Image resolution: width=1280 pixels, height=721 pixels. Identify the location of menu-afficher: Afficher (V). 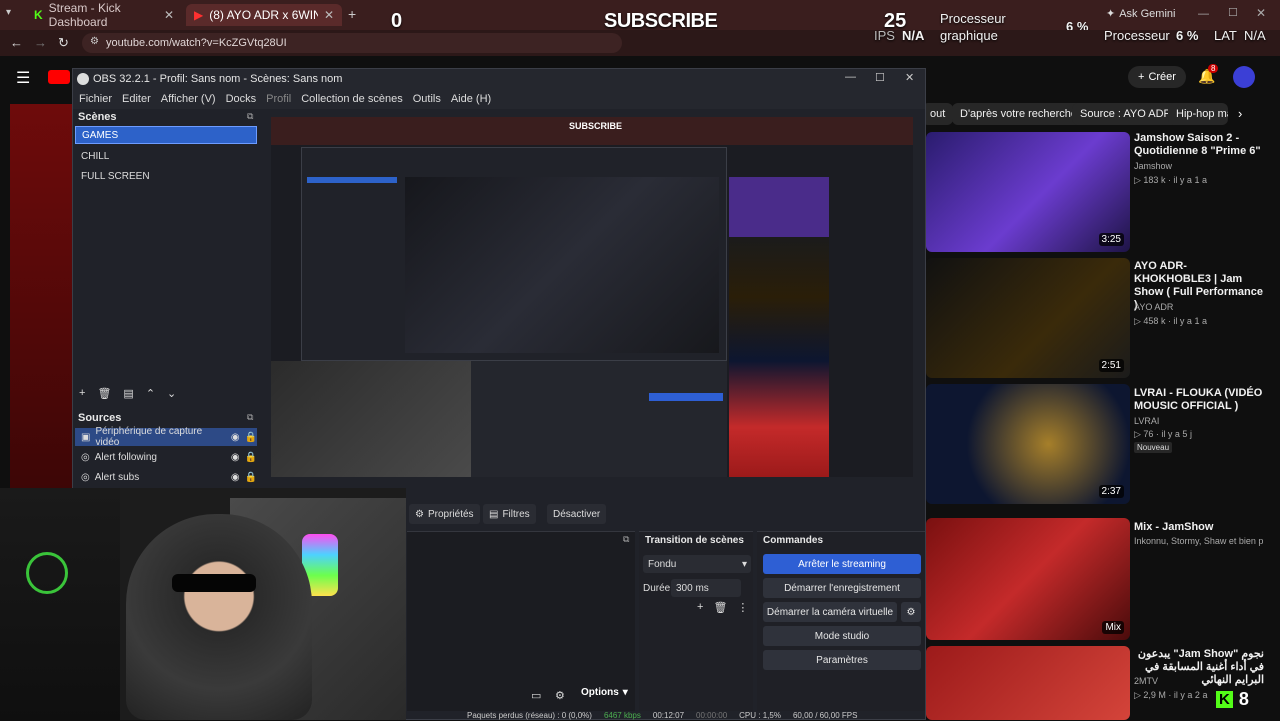
(188, 99).